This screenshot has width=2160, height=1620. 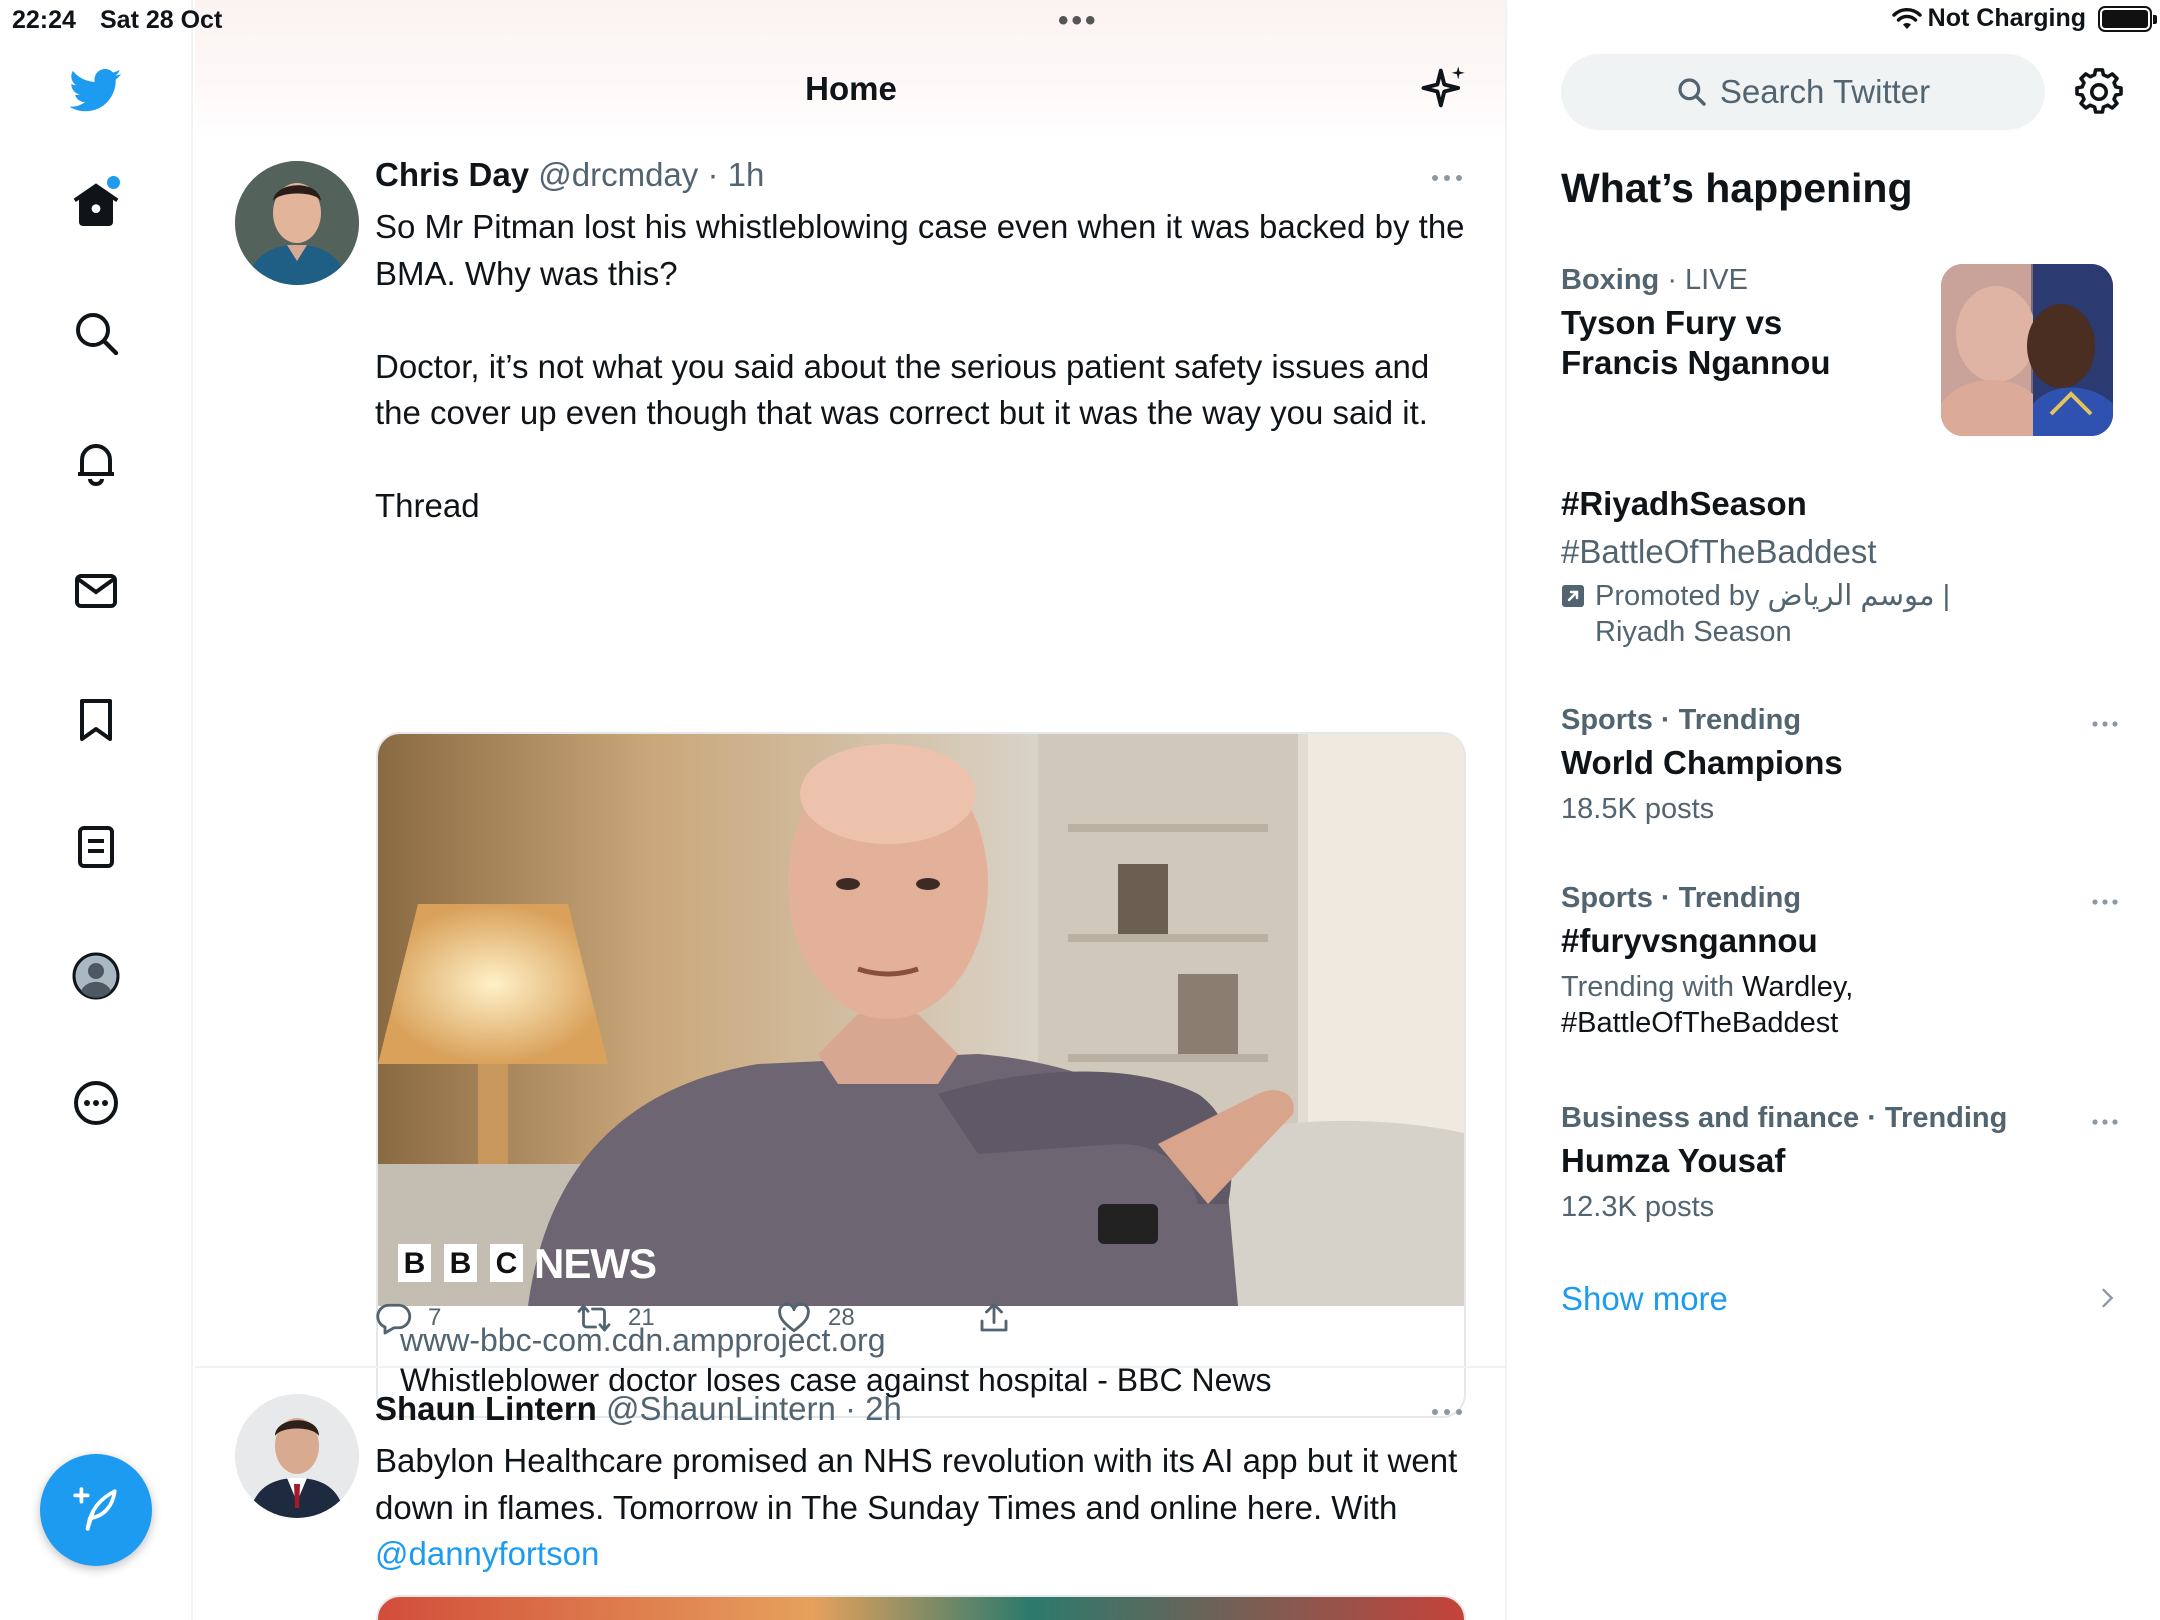 I want to click on nav-messages, so click(x=96, y=591).